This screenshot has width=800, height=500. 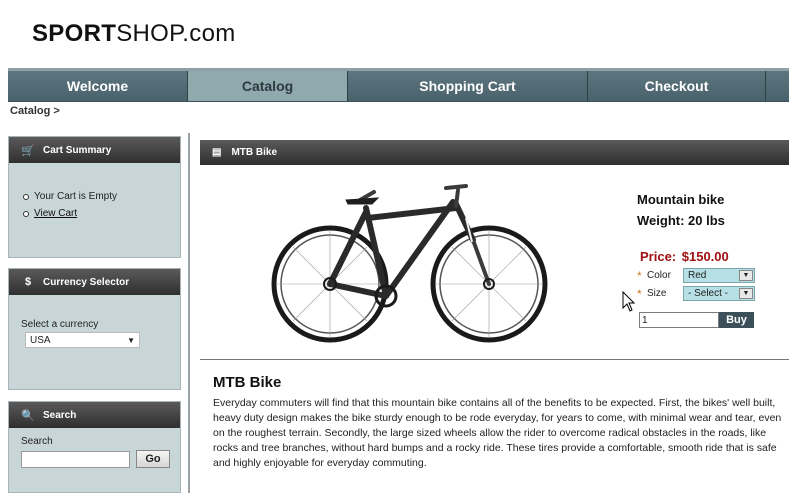 I want to click on currency-icon: $, so click(x=28, y=282).